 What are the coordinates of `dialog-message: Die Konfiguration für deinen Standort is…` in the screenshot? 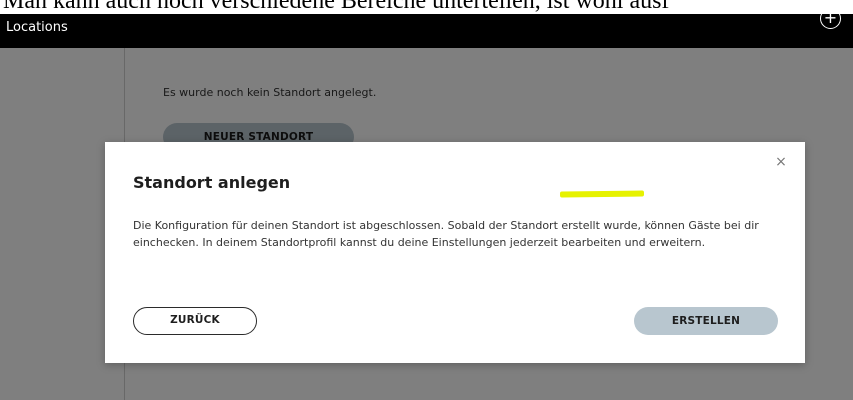 It's located at (446, 234).